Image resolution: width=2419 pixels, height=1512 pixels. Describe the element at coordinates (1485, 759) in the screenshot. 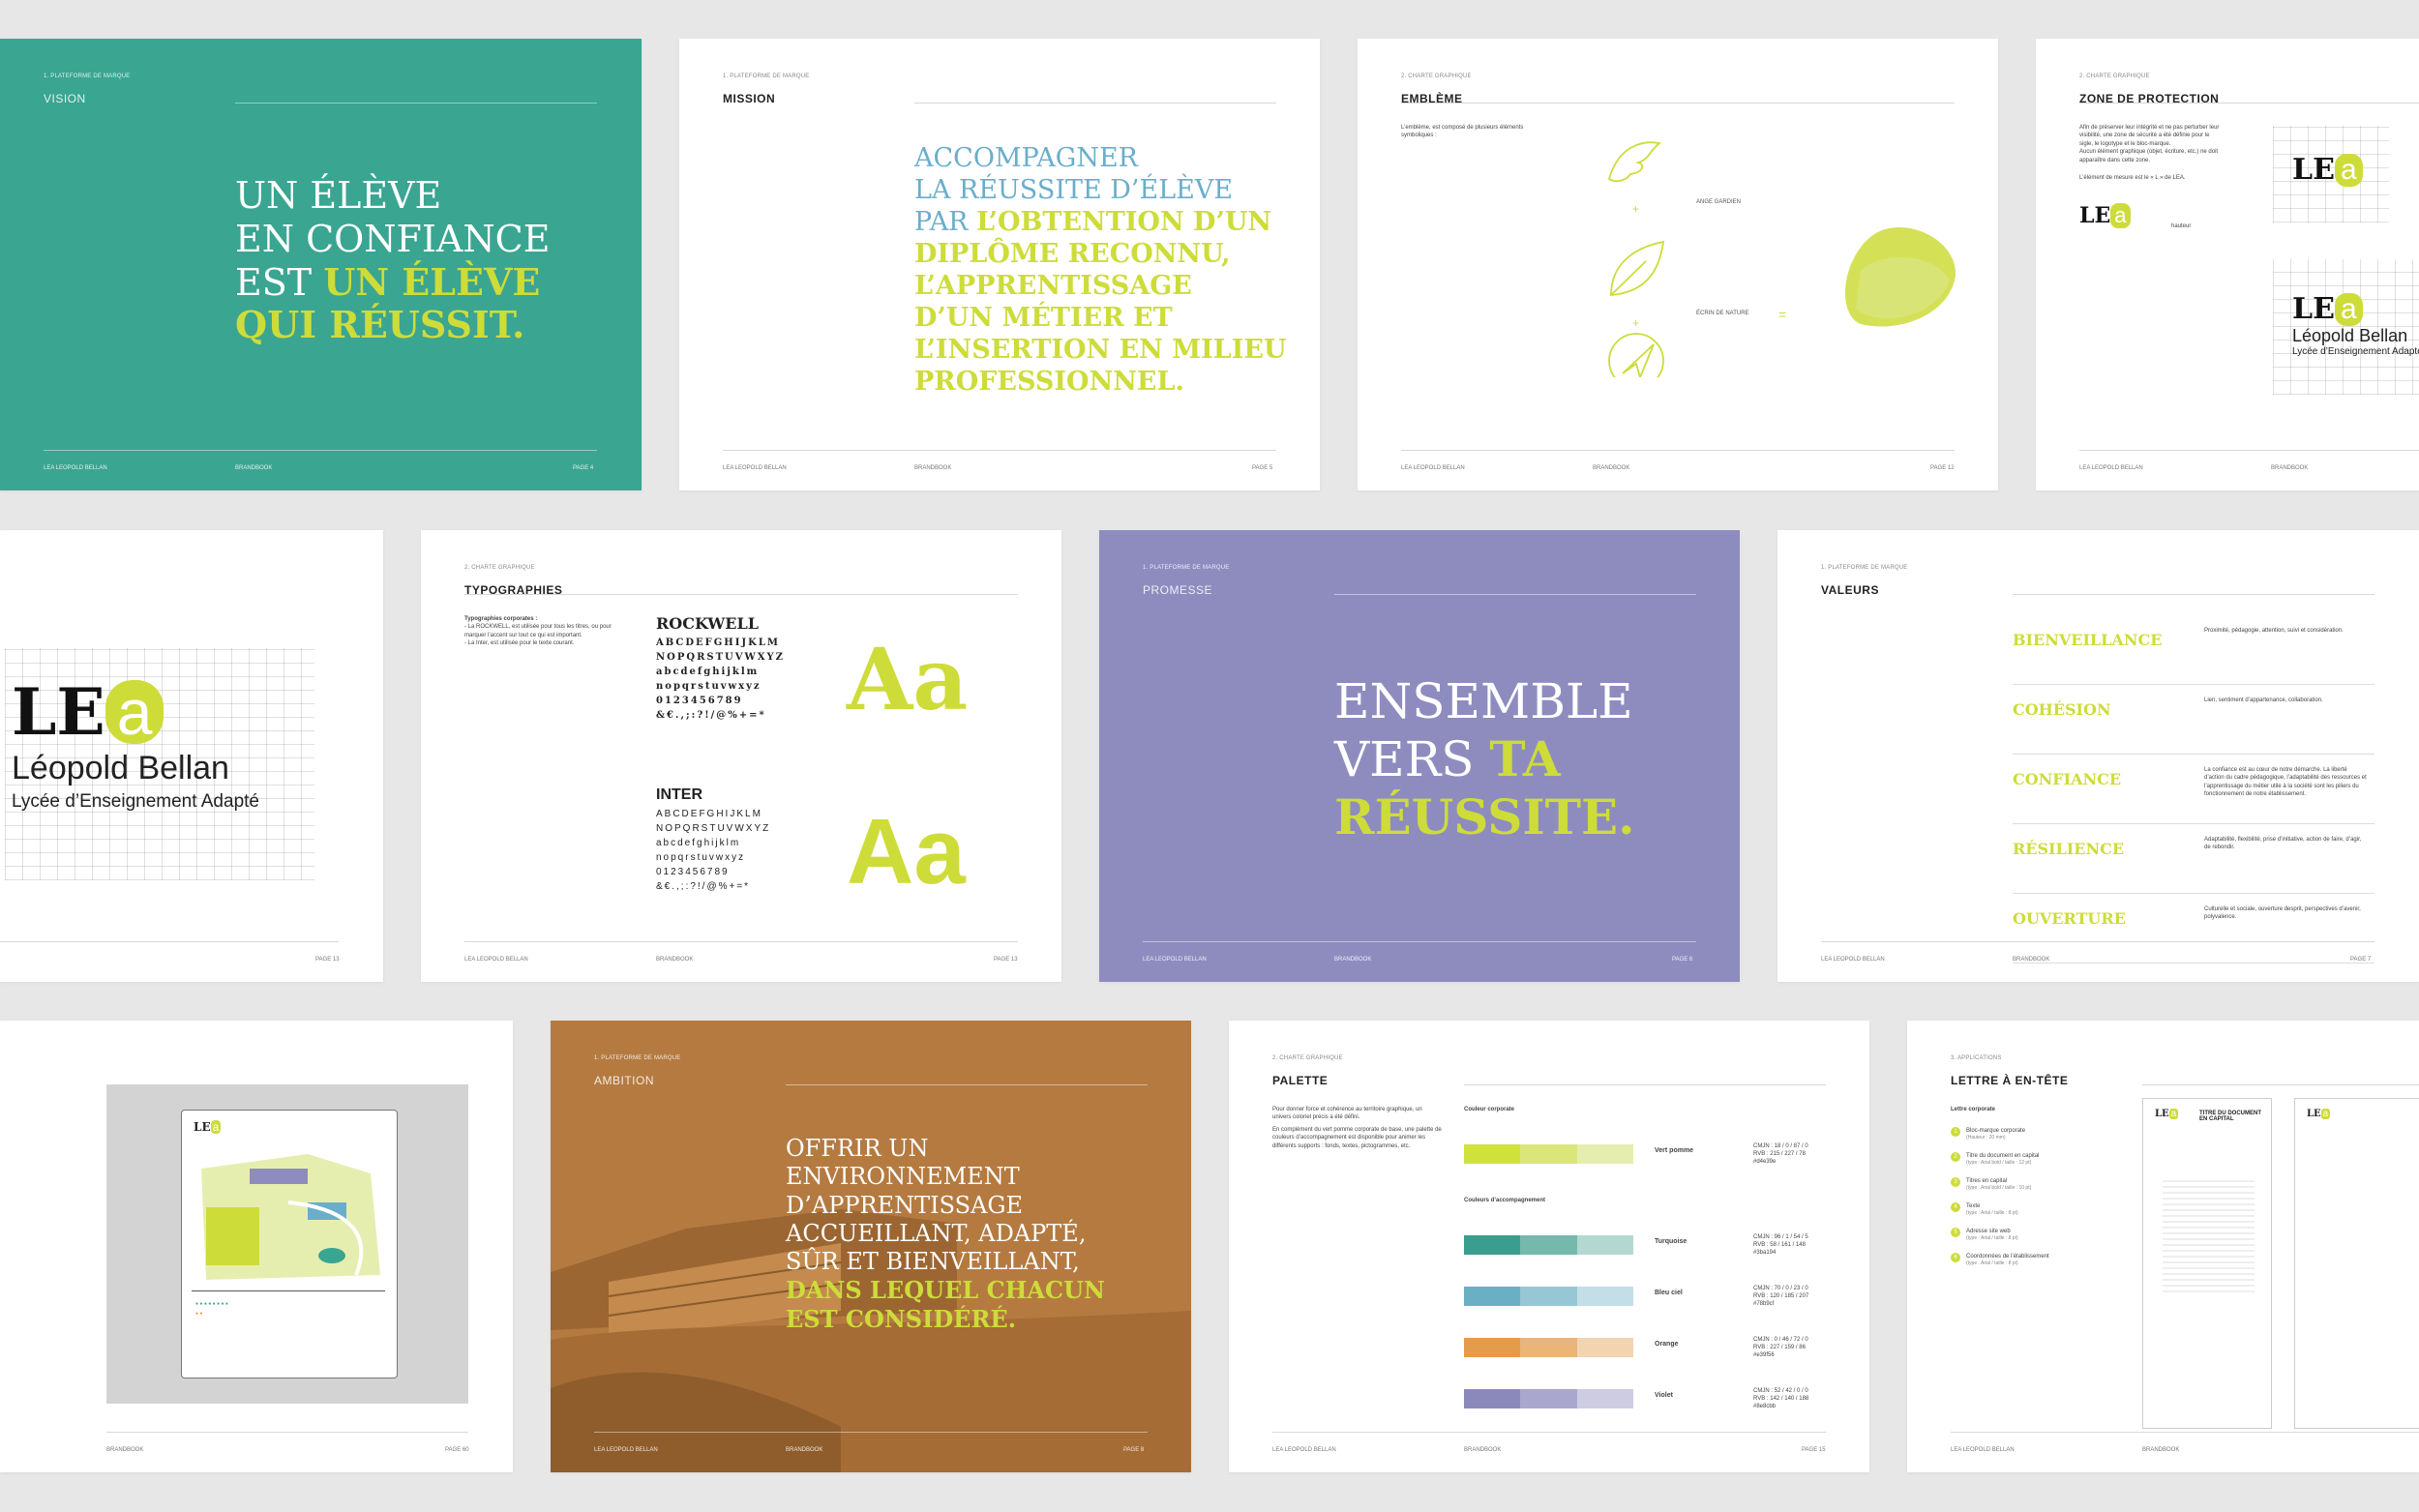

I see `promesse-headline: ENSEMBLE VERS TA RÉUSSITE.` at that location.